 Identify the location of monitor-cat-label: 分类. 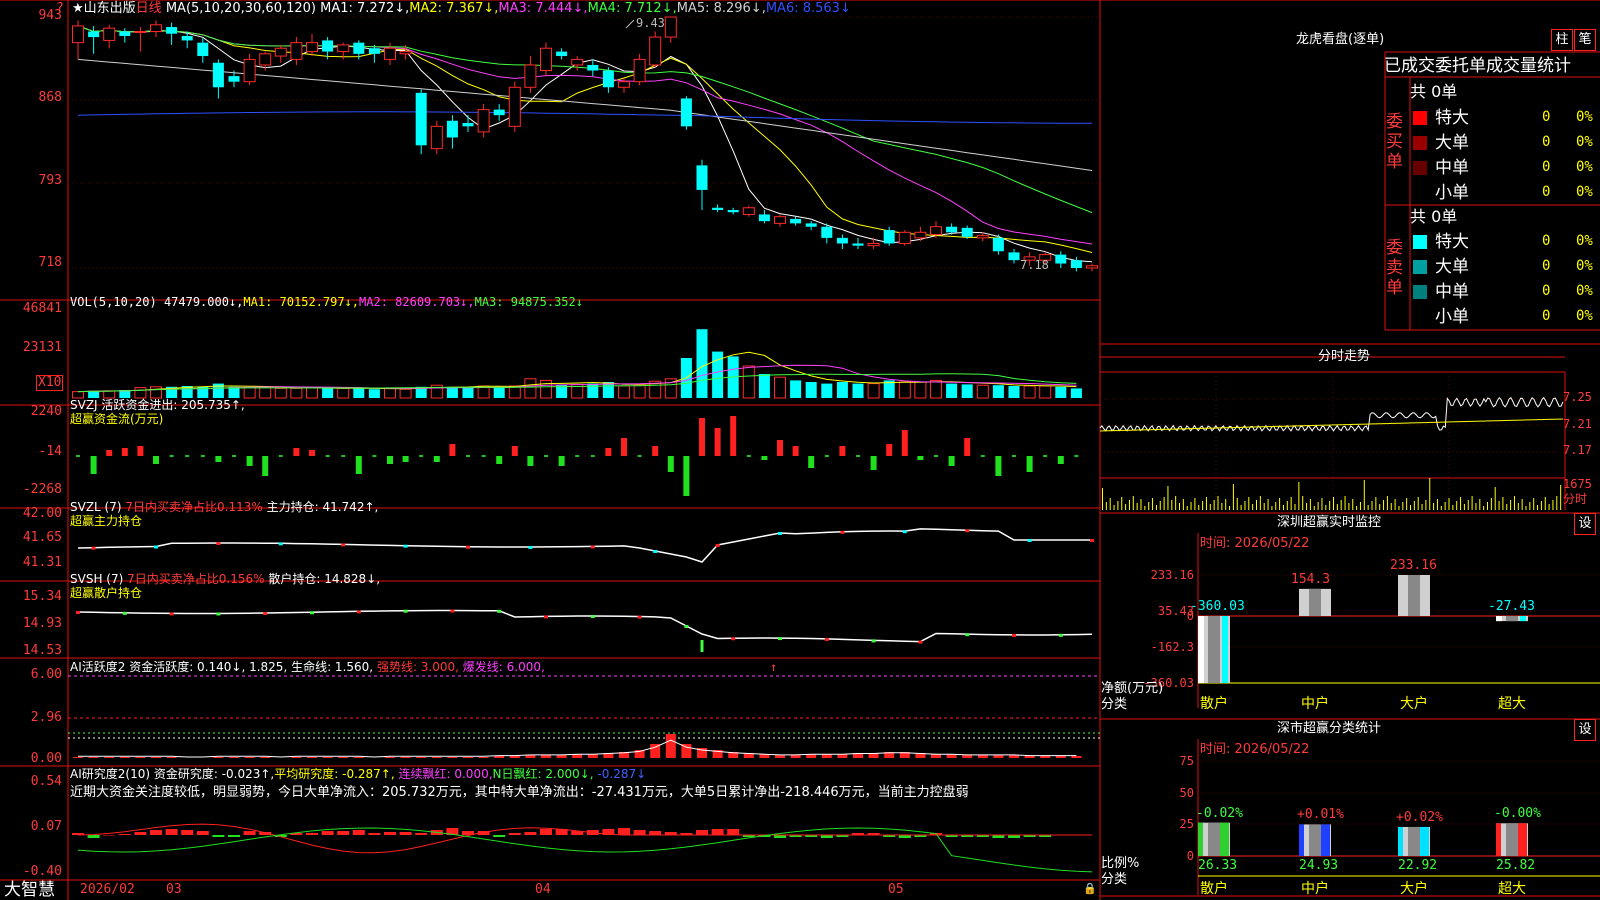
(1114, 704).